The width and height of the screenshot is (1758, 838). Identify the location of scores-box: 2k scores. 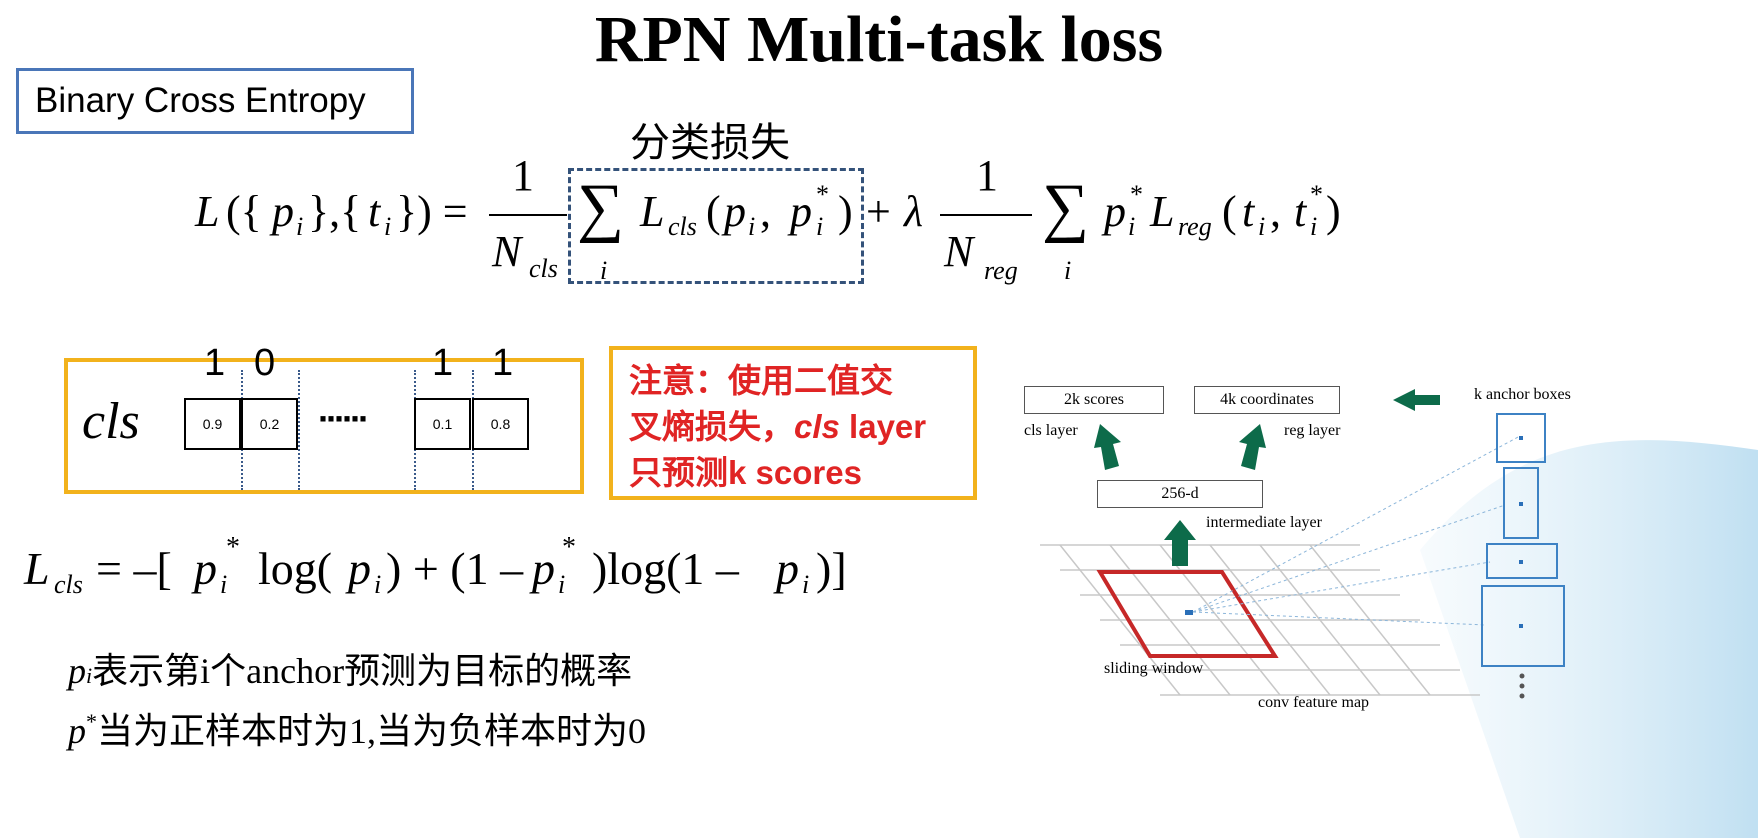
(1094, 400).